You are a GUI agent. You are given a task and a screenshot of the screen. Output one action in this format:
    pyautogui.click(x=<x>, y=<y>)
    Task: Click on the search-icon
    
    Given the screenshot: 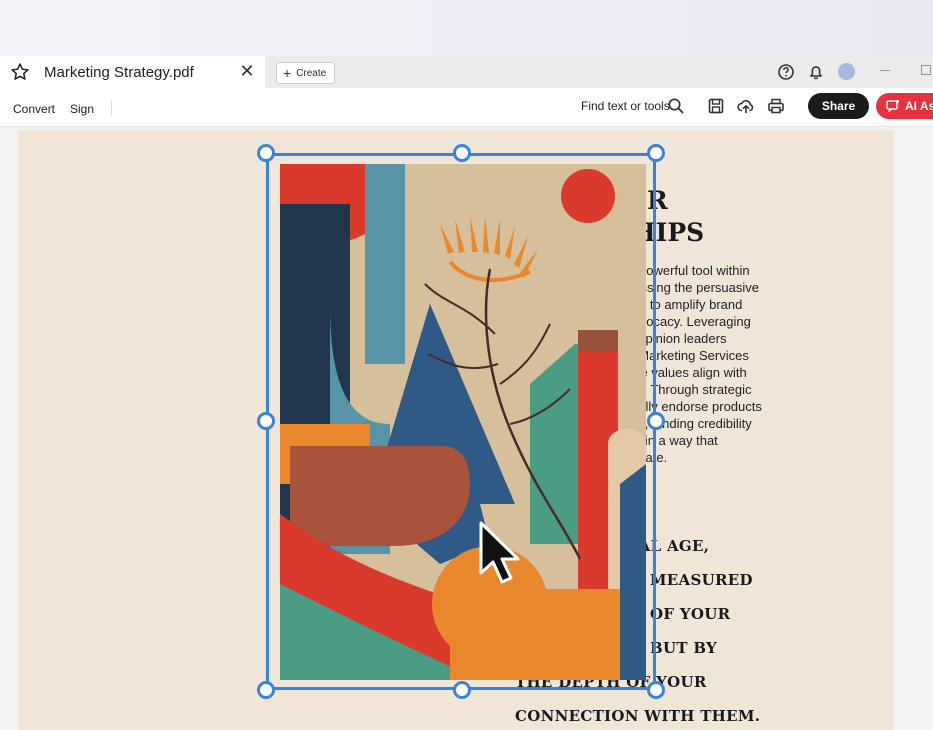 What is the action you would take?
    pyautogui.click(x=676, y=106)
    